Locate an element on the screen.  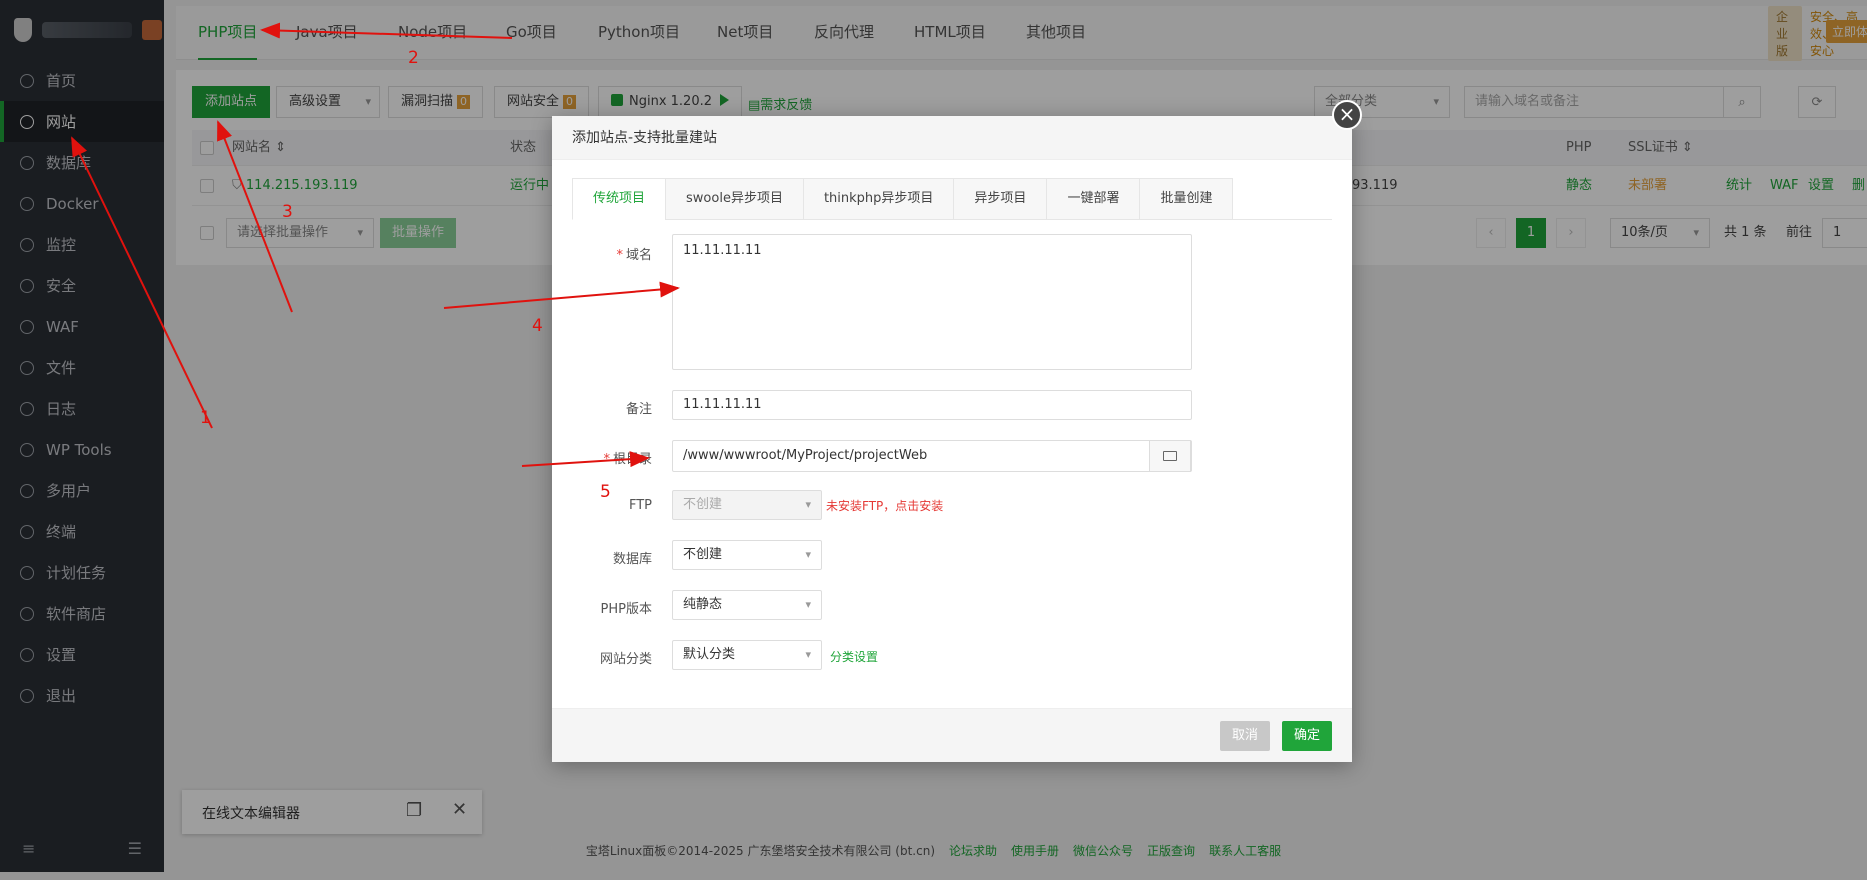
annotation-label-1: 1 is located at coordinates (205, 418).